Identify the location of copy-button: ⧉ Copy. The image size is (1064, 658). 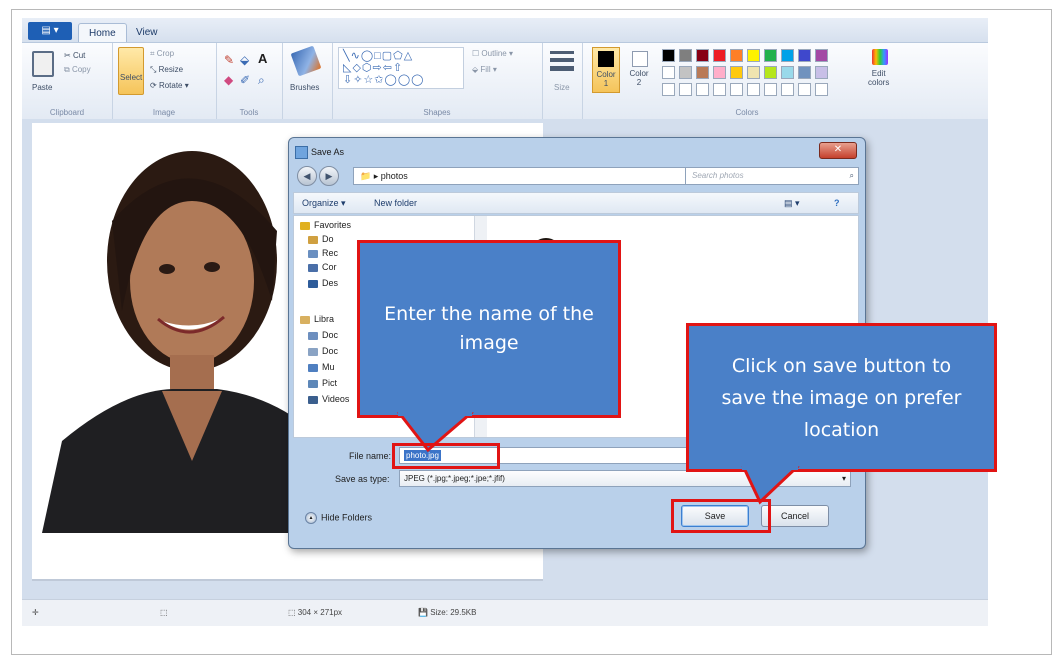
(77, 70).